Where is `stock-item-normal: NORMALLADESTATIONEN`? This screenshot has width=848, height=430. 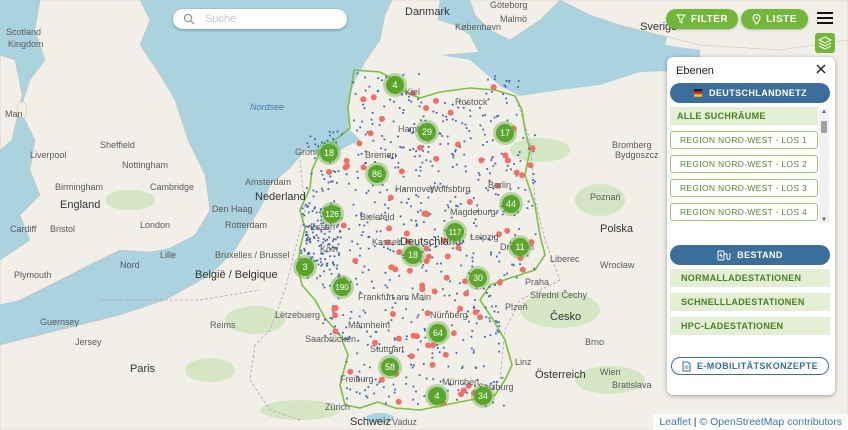 stock-item-normal: NORMALLADESTATIONEN is located at coordinates (750, 278).